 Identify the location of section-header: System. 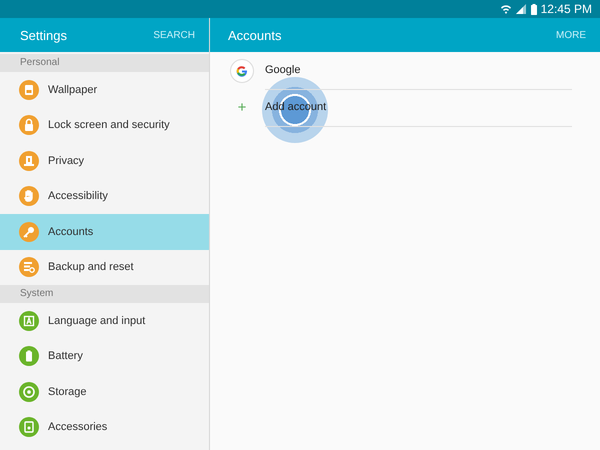
(104, 294).